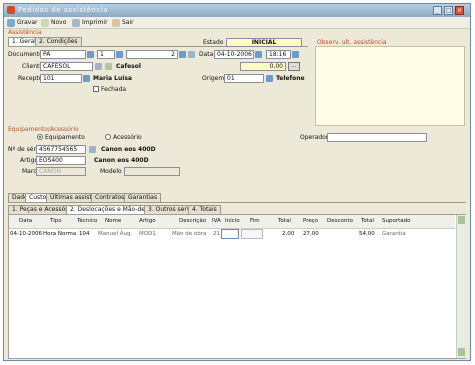 This screenshot has height=365, width=475. Describe the element at coordinates (108, 137) in the screenshot. I see `radio-acessorio` at that location.